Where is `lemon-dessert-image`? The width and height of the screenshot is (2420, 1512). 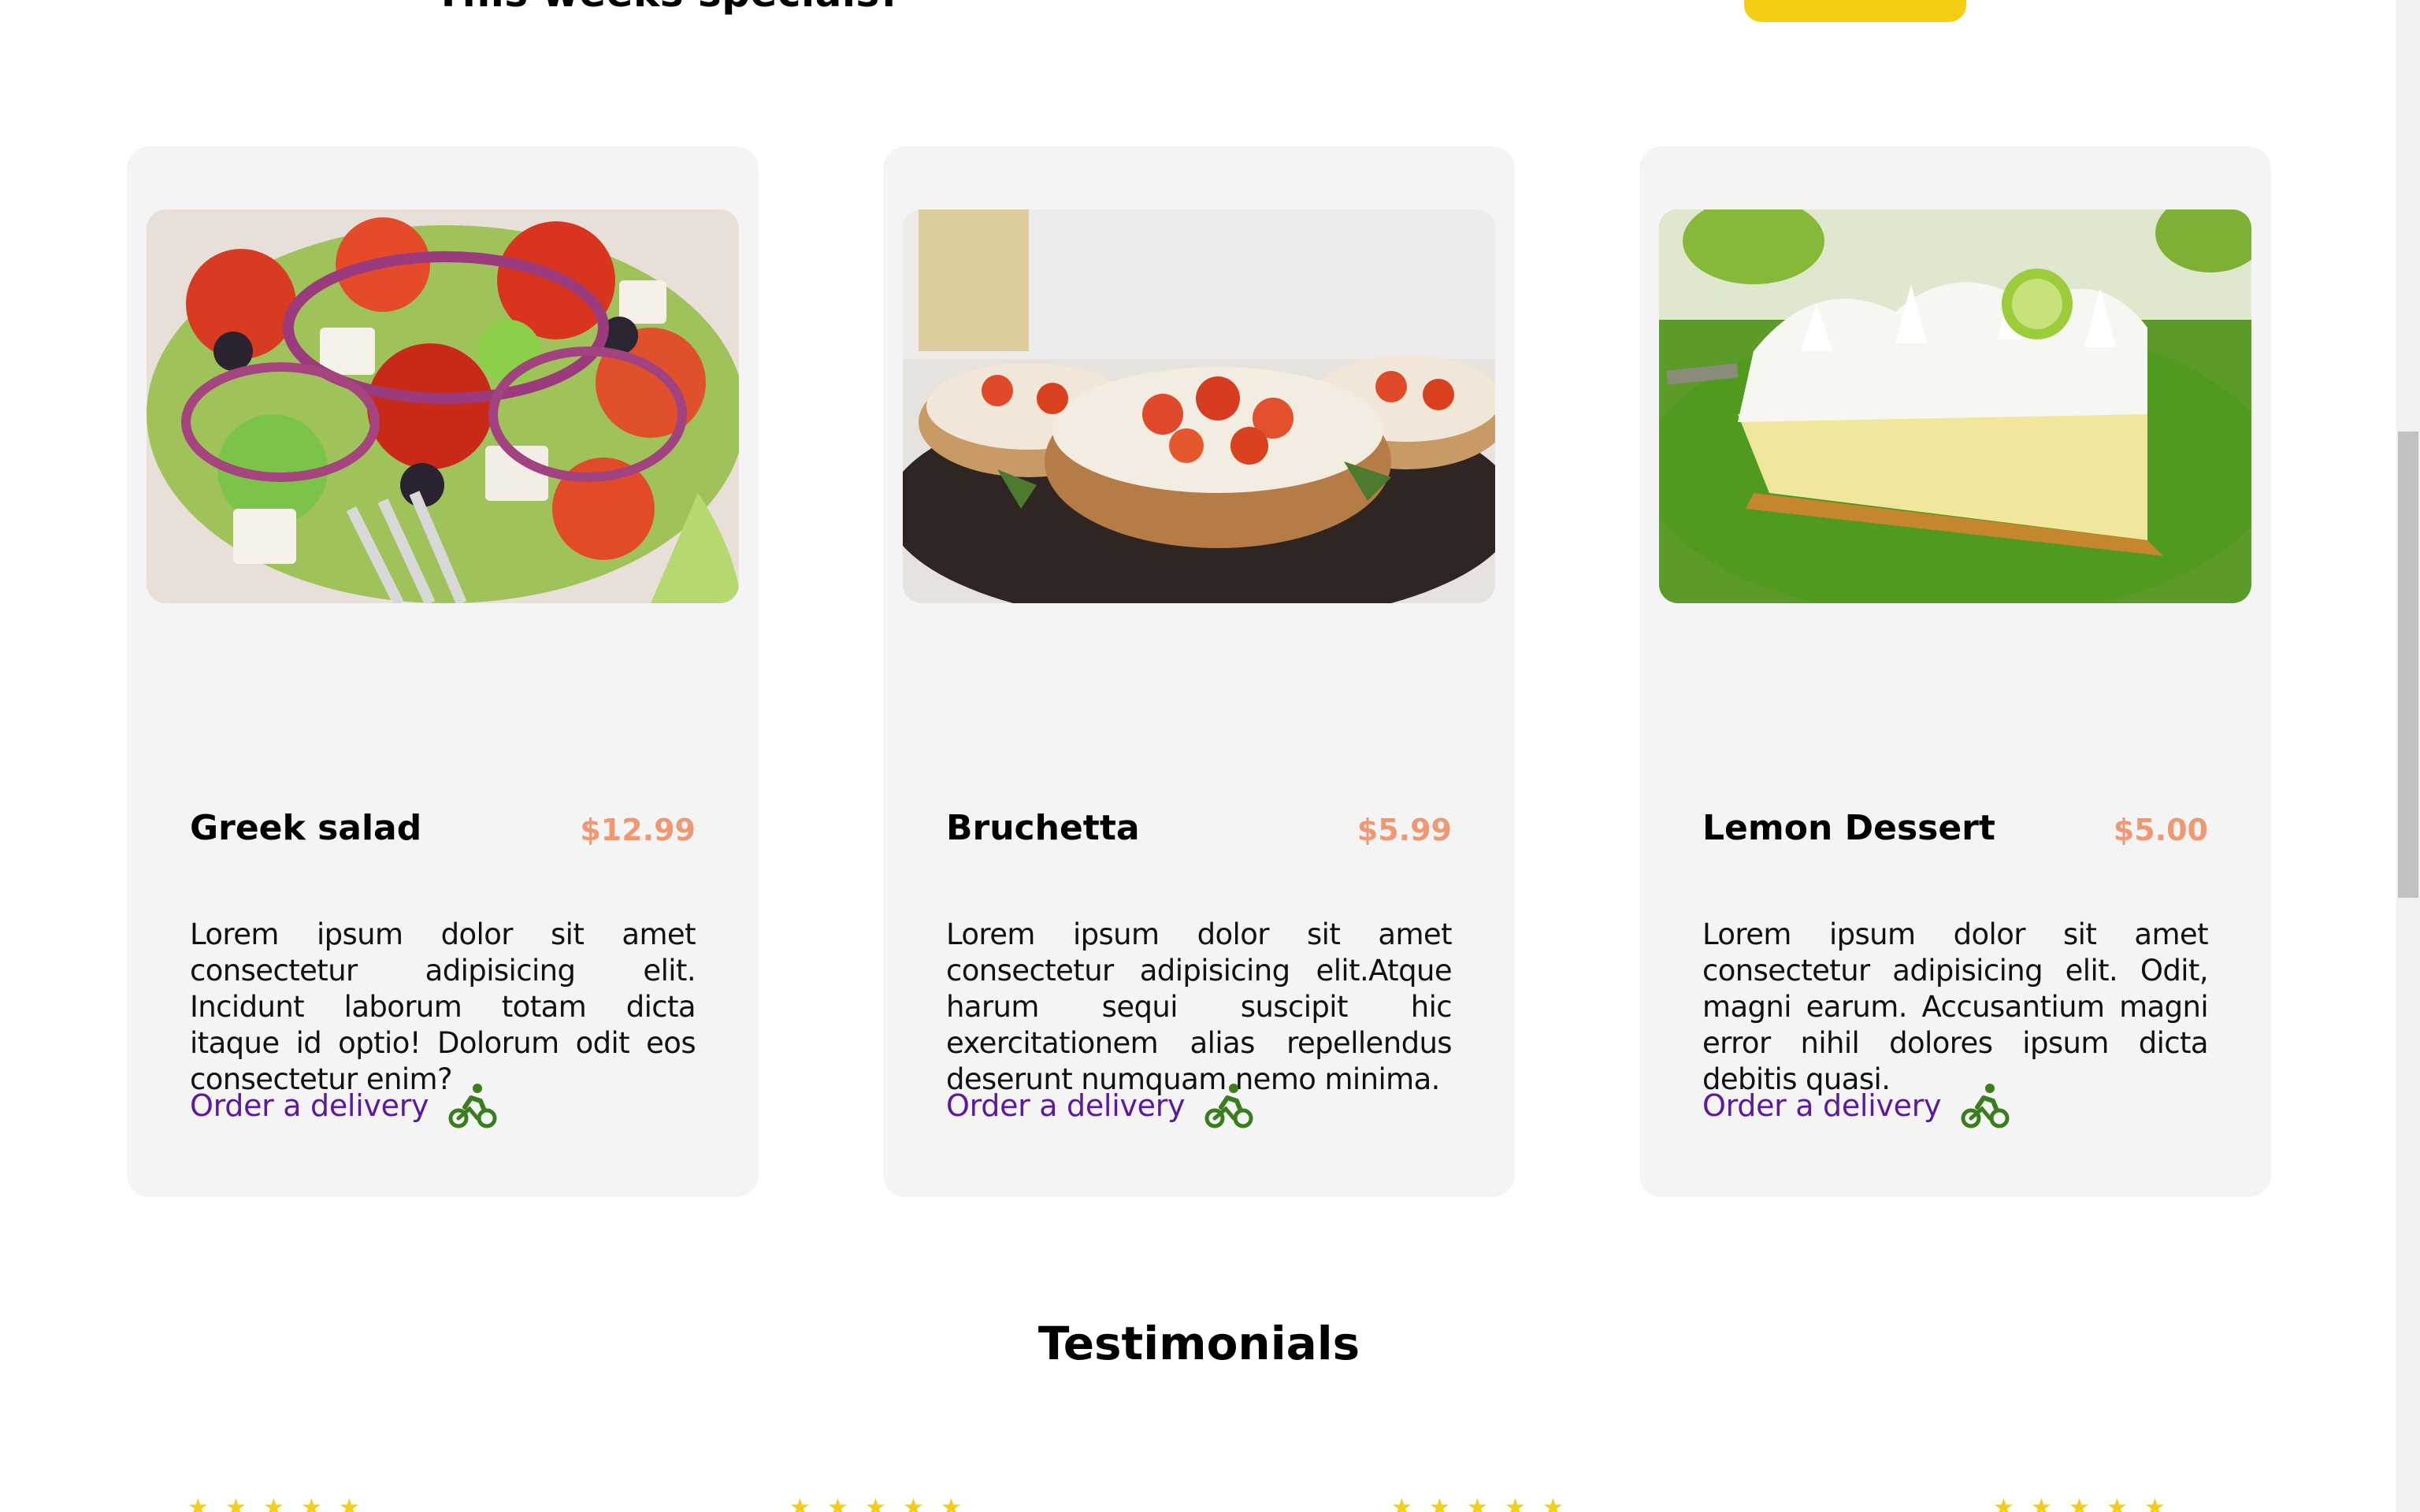 lemon-dessert-image is located at coordinates (1955, 406).